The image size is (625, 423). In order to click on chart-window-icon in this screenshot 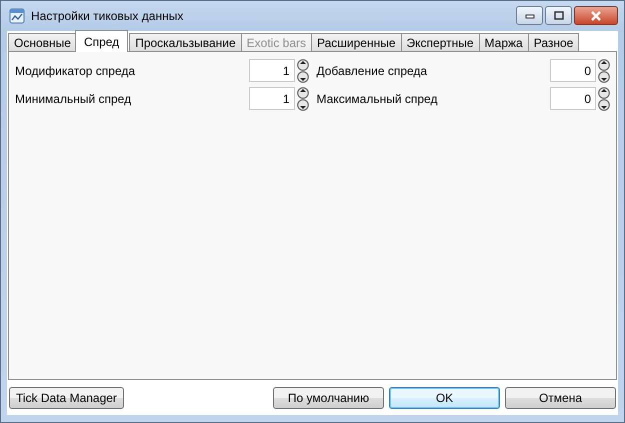, I will do `click(17, 16)`.